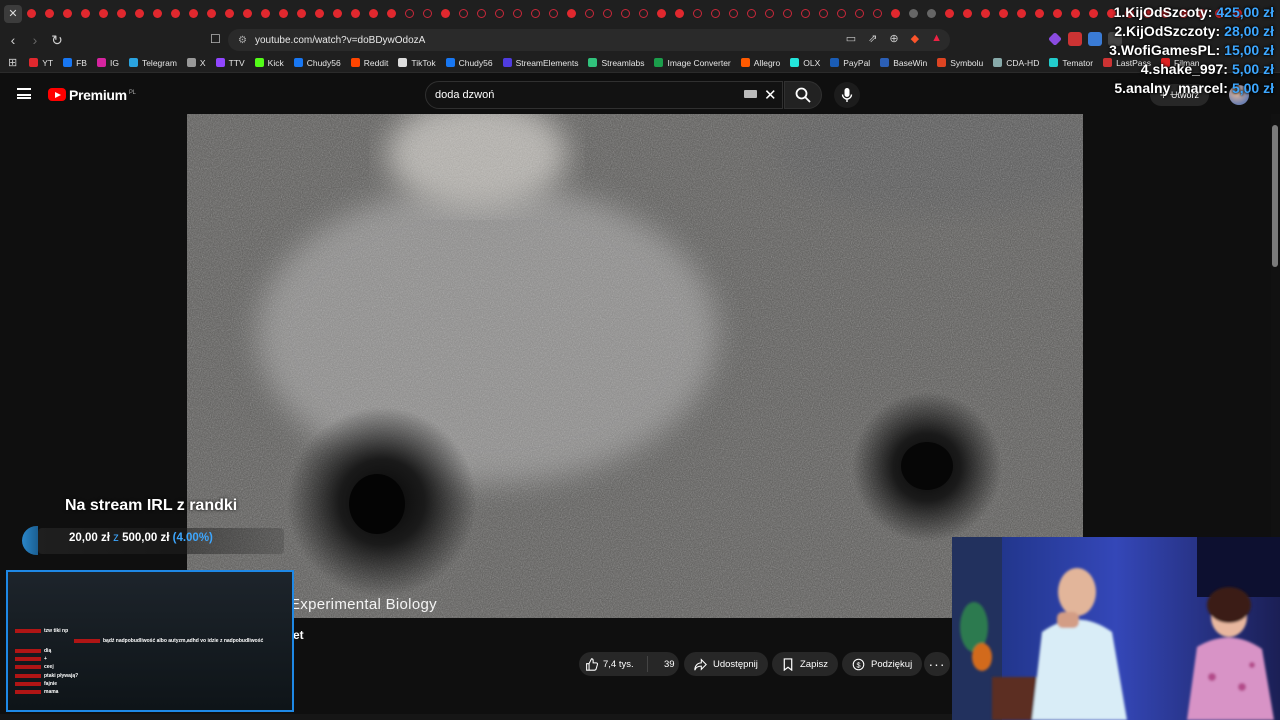  What do you see at coordinates (851, 38) in the screenshot?
I see `cast-icon: ▭` at bounding box center [851, 38].